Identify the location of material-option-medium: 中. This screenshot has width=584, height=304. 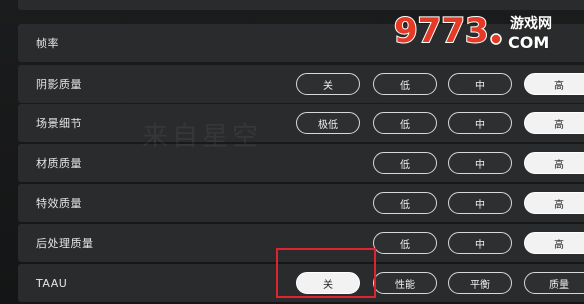
(480, 163).